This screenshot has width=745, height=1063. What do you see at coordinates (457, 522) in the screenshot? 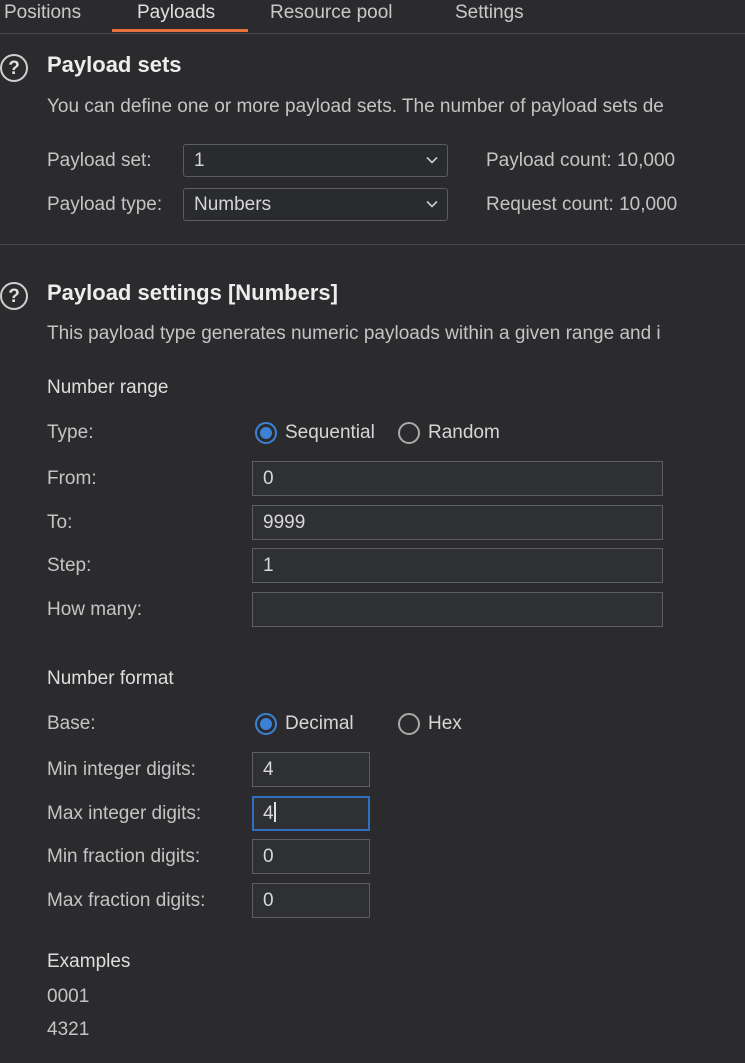
I see `to-input: 9999` at bounding box center [457, 522].